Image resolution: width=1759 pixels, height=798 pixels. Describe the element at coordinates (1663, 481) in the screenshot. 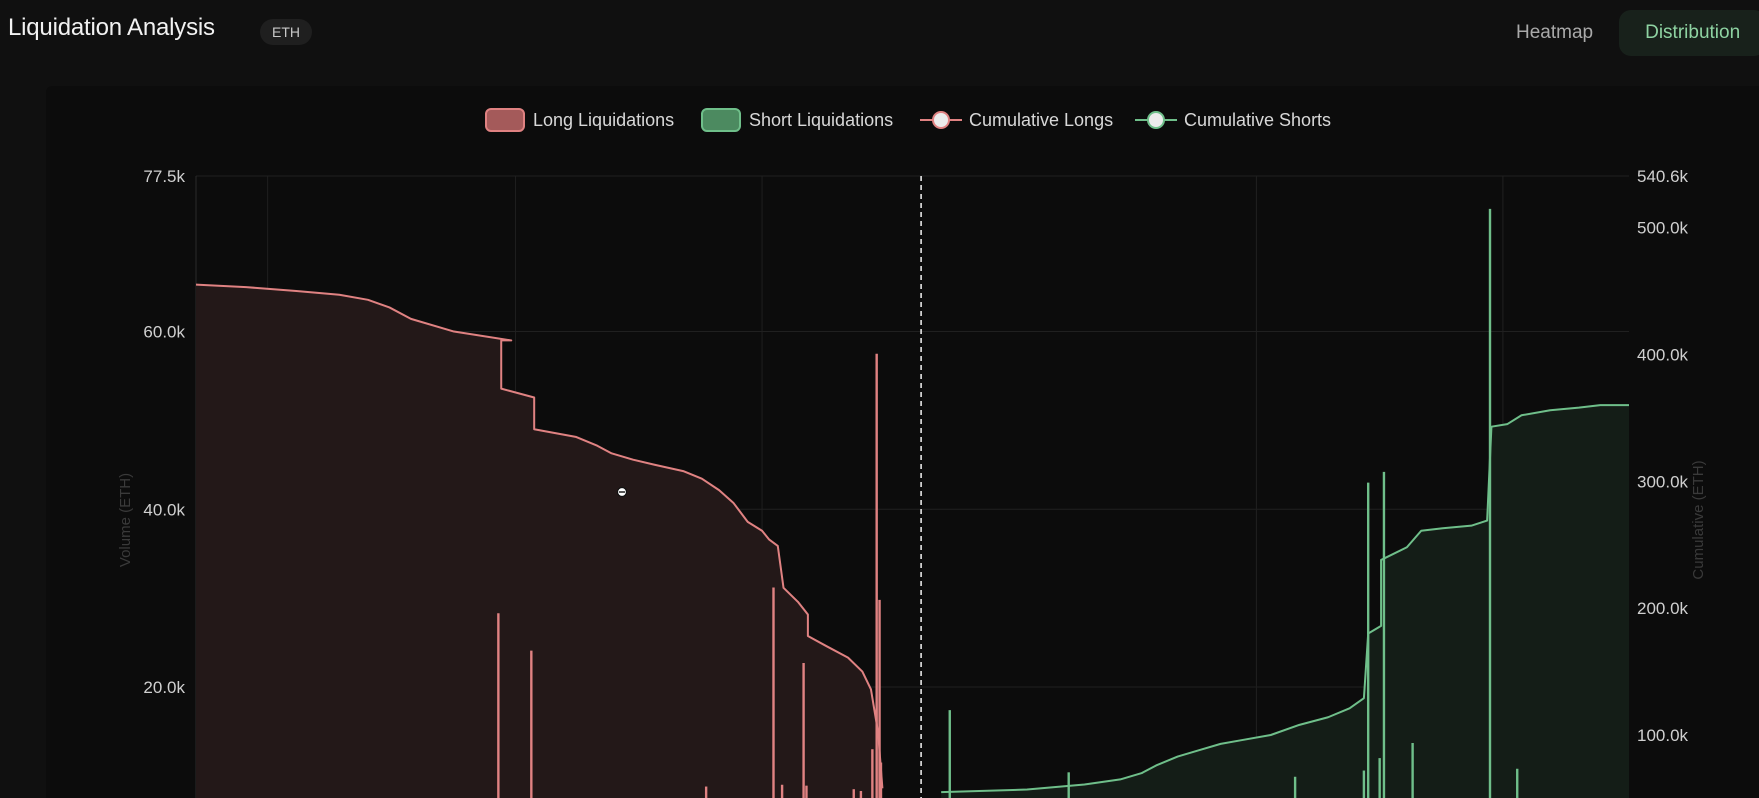

I see `y2-tick-label: 300.0k` at that location.